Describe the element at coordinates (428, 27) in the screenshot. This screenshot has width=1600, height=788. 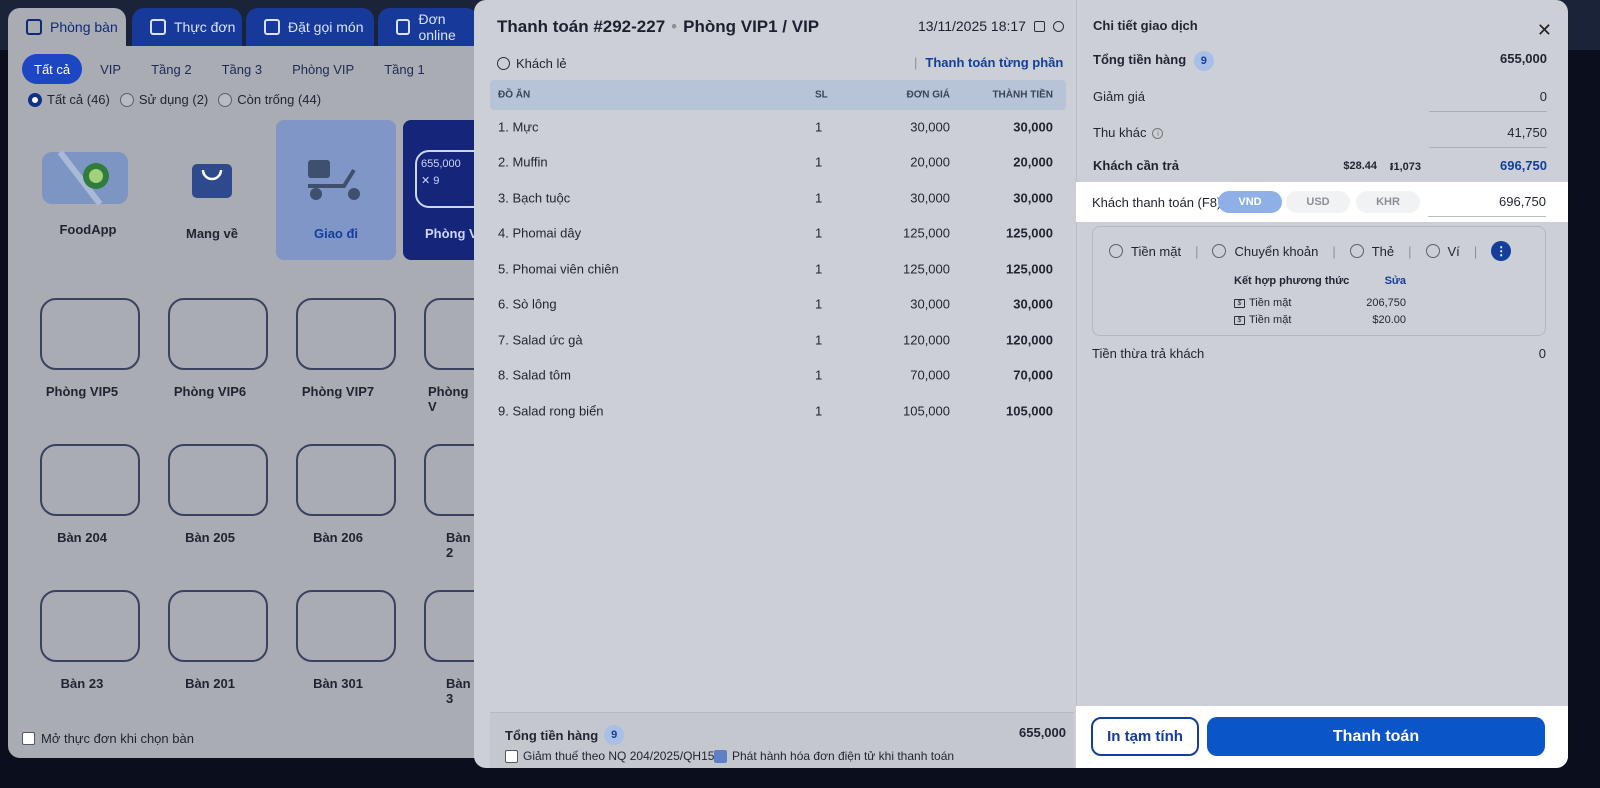
I see `tab-don-online: Đơn online` at that location.